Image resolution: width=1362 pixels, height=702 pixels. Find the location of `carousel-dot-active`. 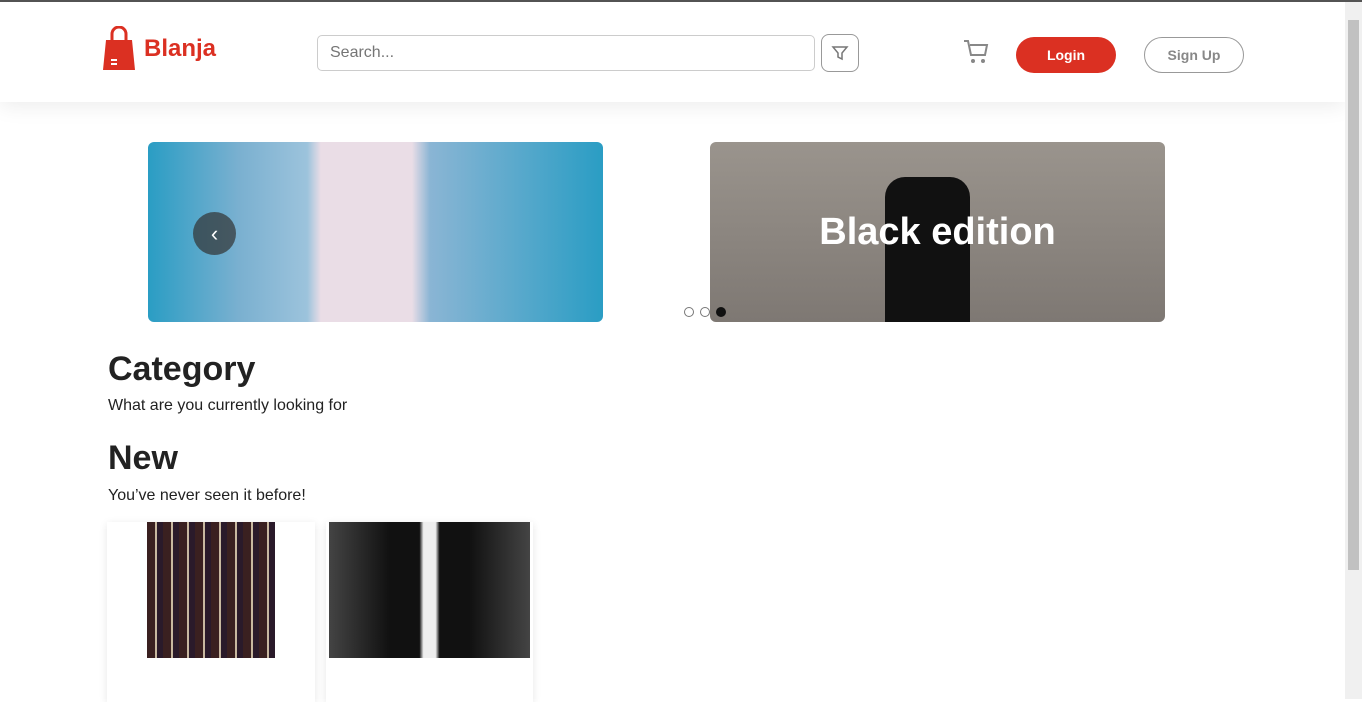

carousel-dot-active is located at coordinates (721, 312).